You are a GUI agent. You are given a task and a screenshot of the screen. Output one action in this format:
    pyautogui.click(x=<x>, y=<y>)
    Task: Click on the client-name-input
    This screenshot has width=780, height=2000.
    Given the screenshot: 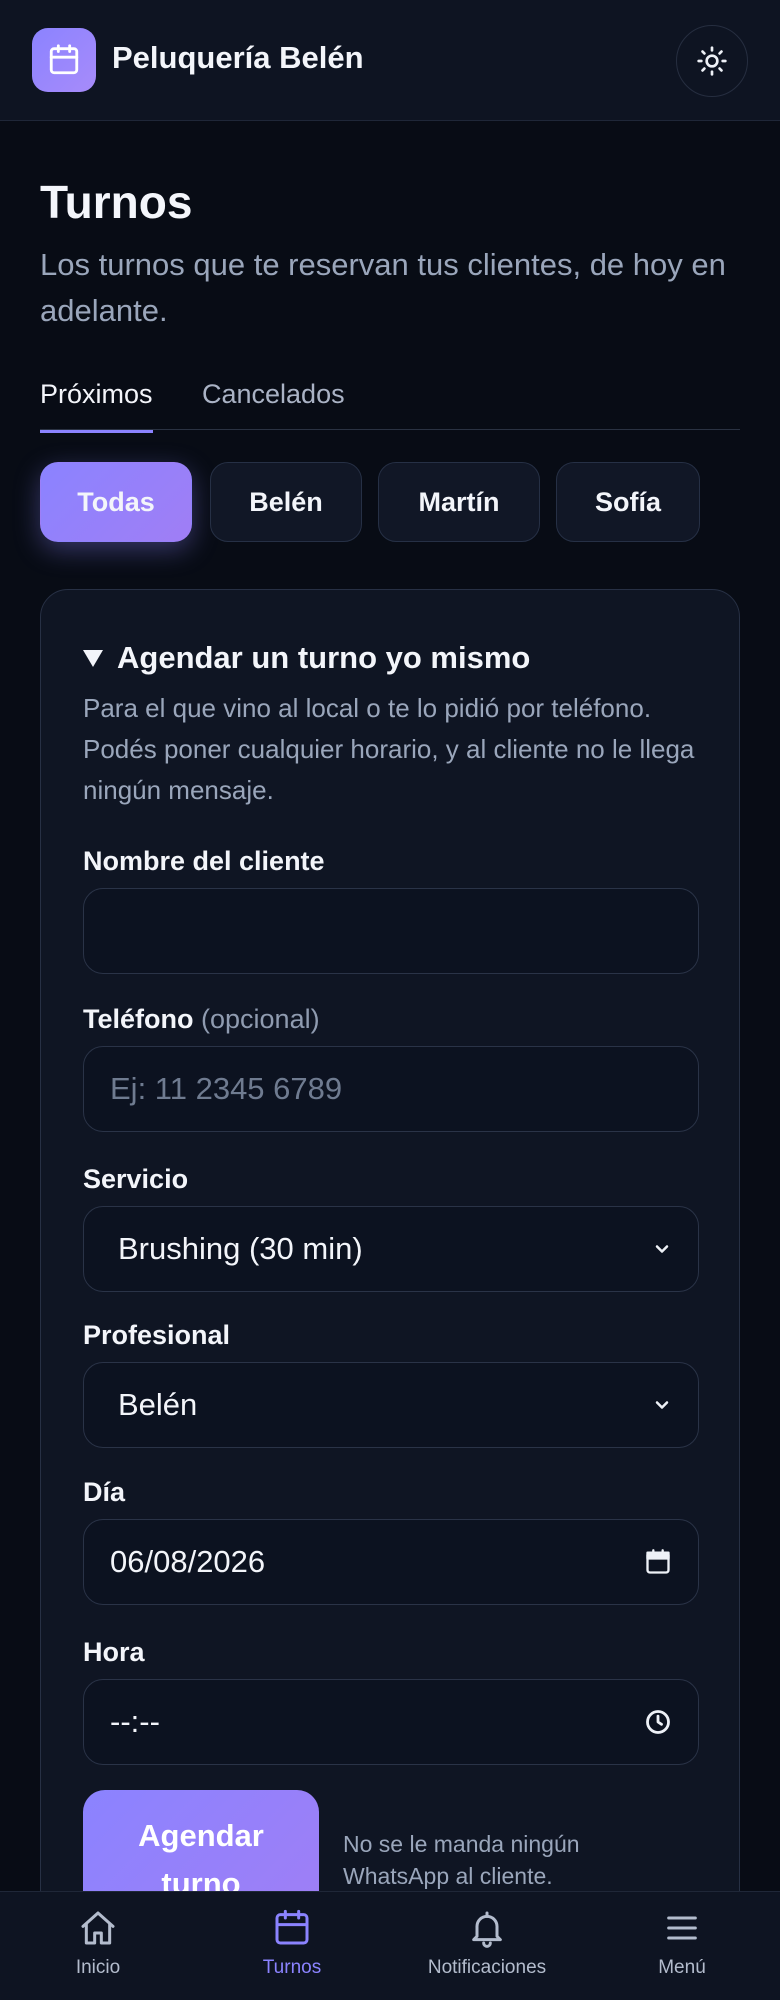 What is the action you would take?
    pyautogui.click(x=391, y=931)
    